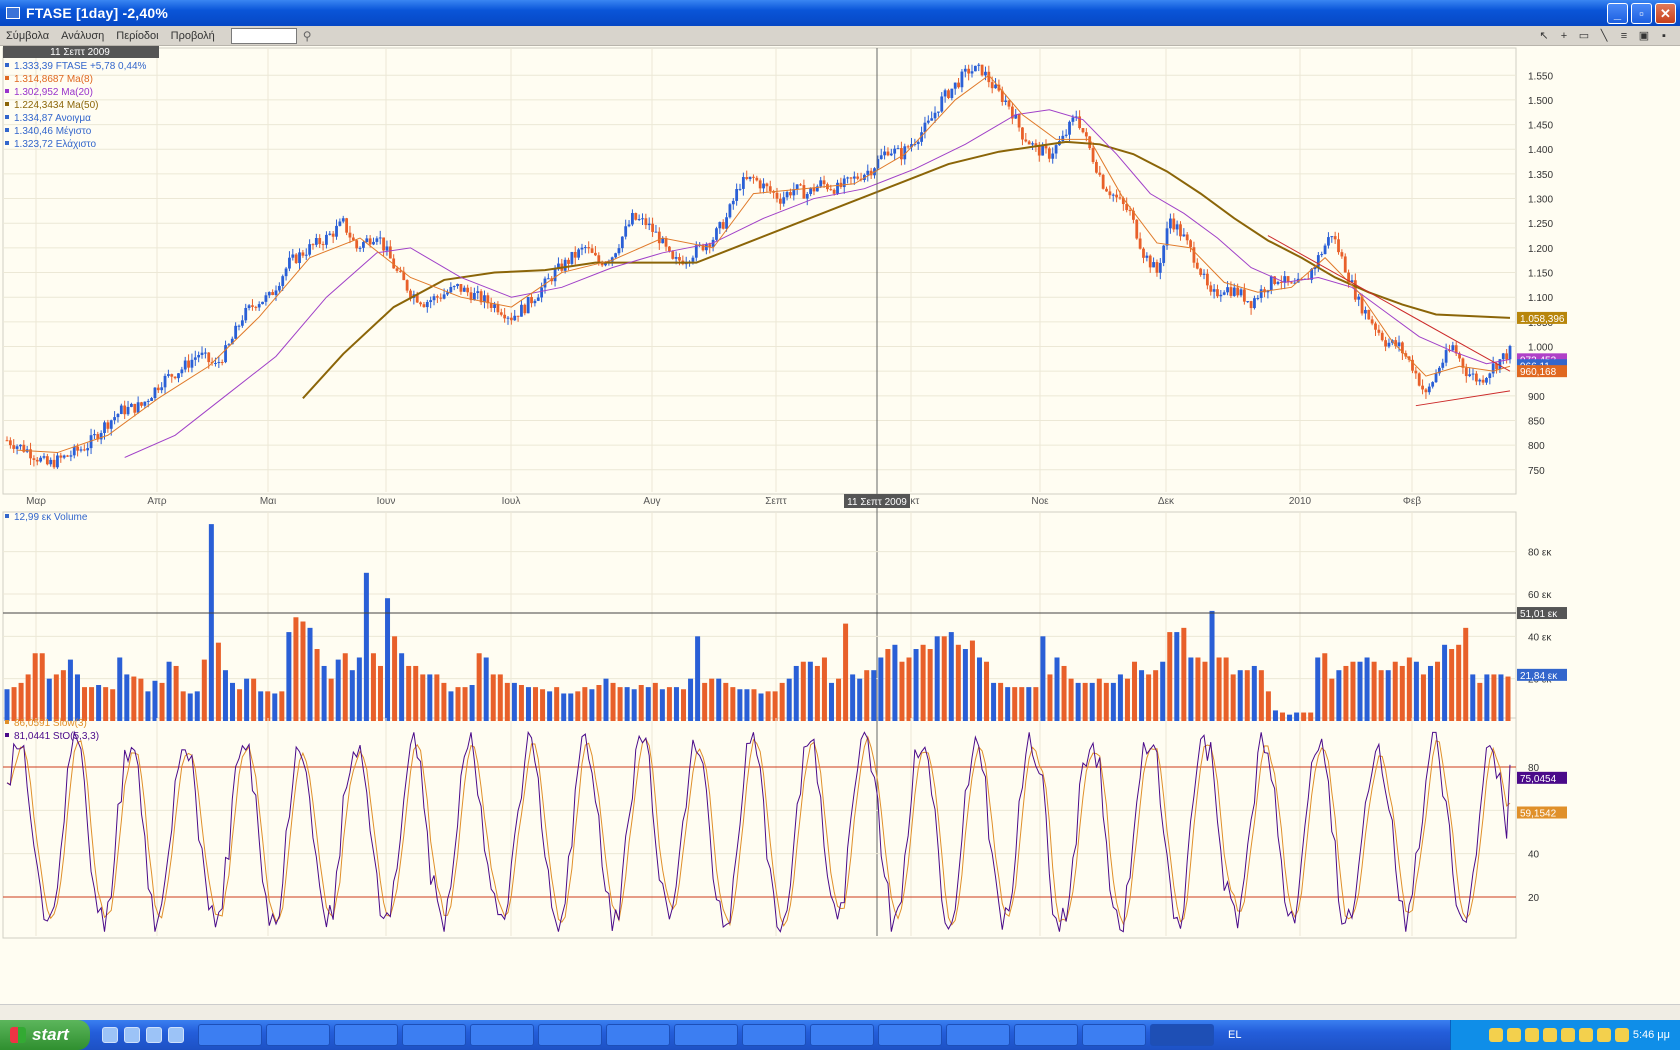 Image resolution: width=1680 pixels, height=1050 pixels. I want to click on desktop-quicklaunch-icon, so click(132, 1035).